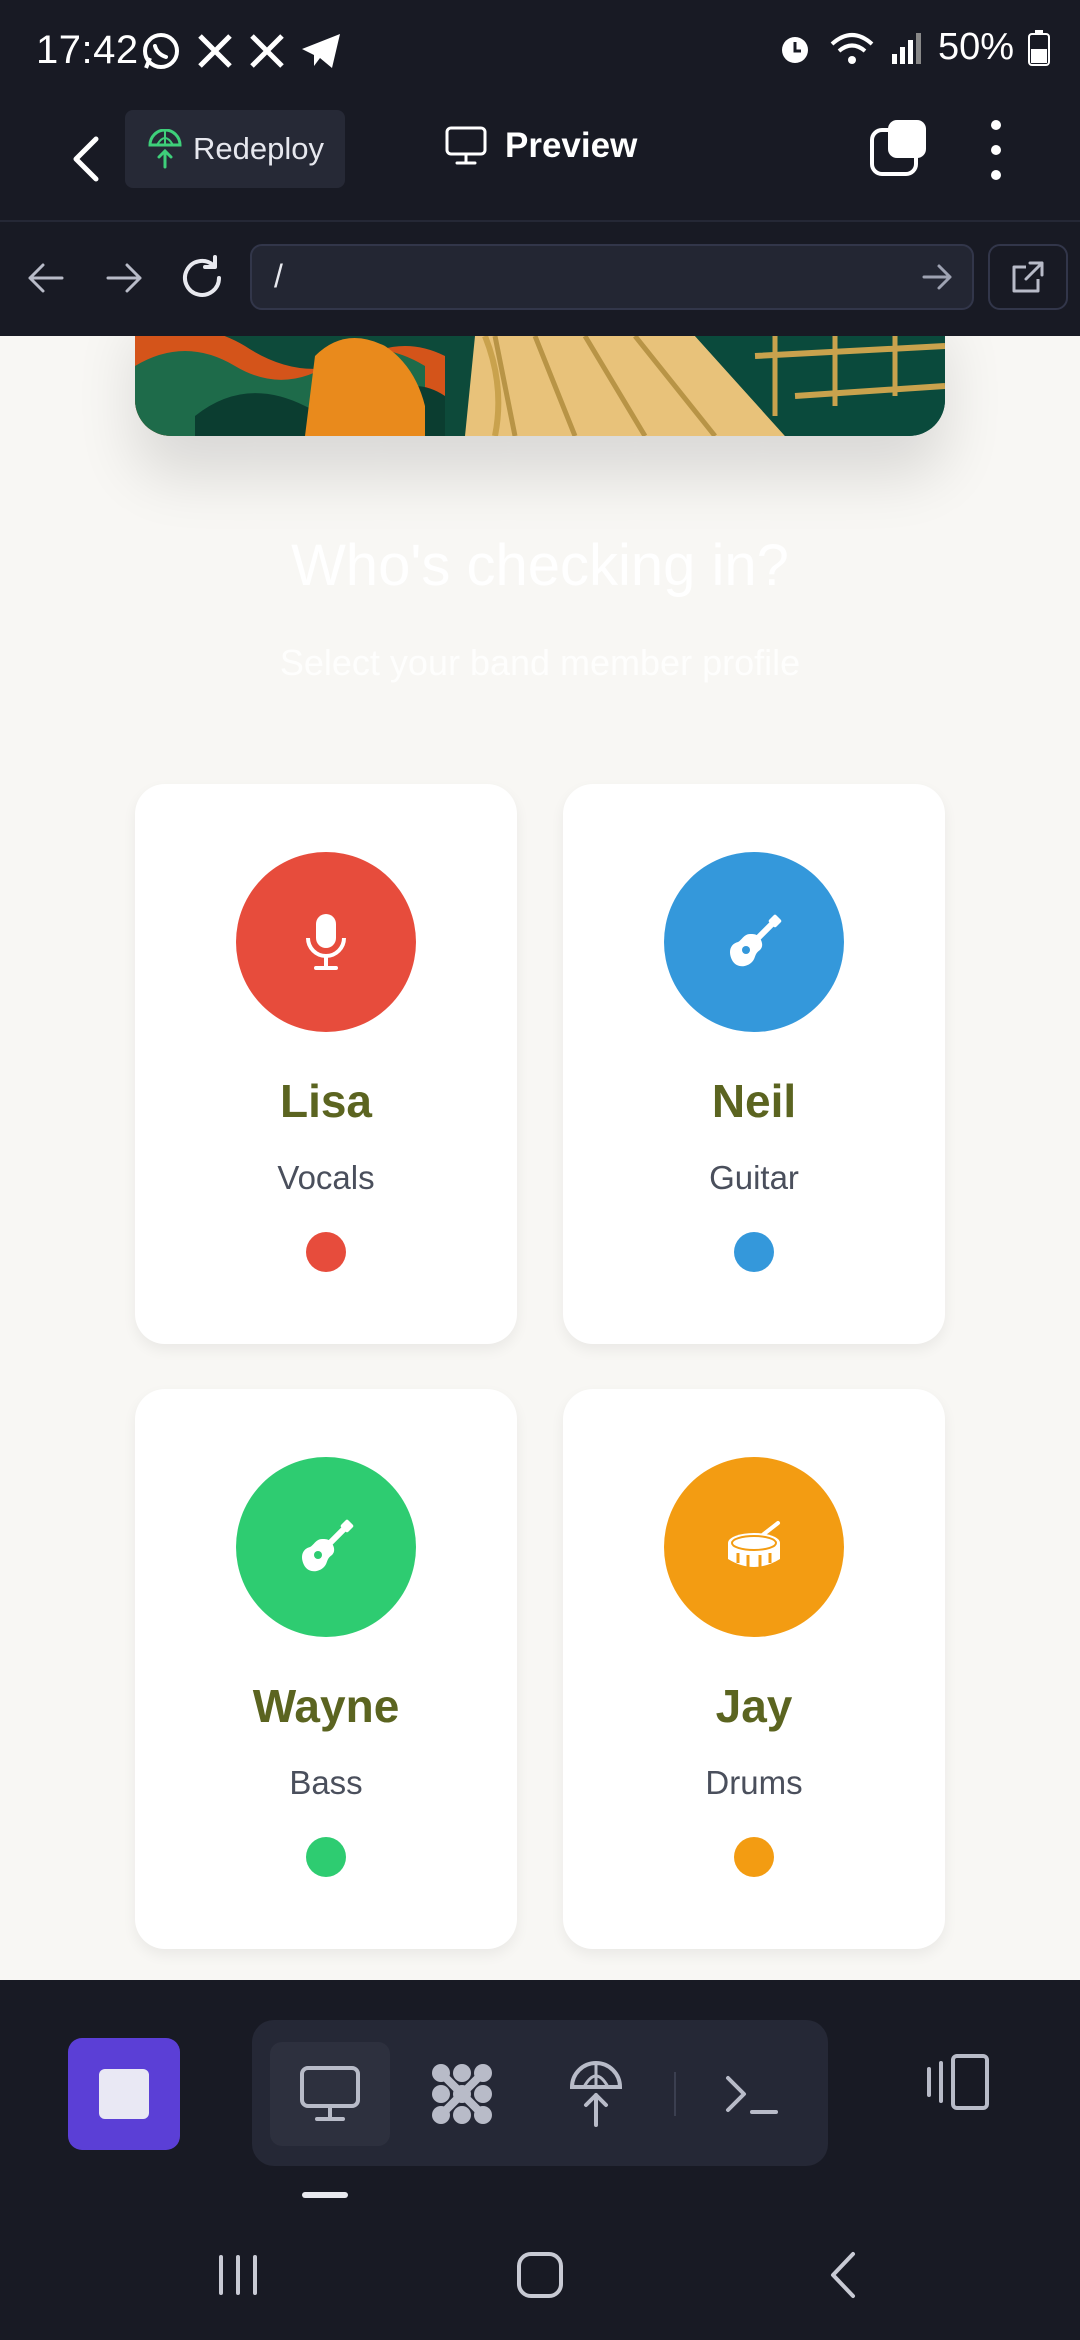 The height and width of the screenshot is (2340, 1080). What do you see at coordinates (754, 1706) in the screenshot?
I see `member-name: Jay` at bounding box center [754, 1706].